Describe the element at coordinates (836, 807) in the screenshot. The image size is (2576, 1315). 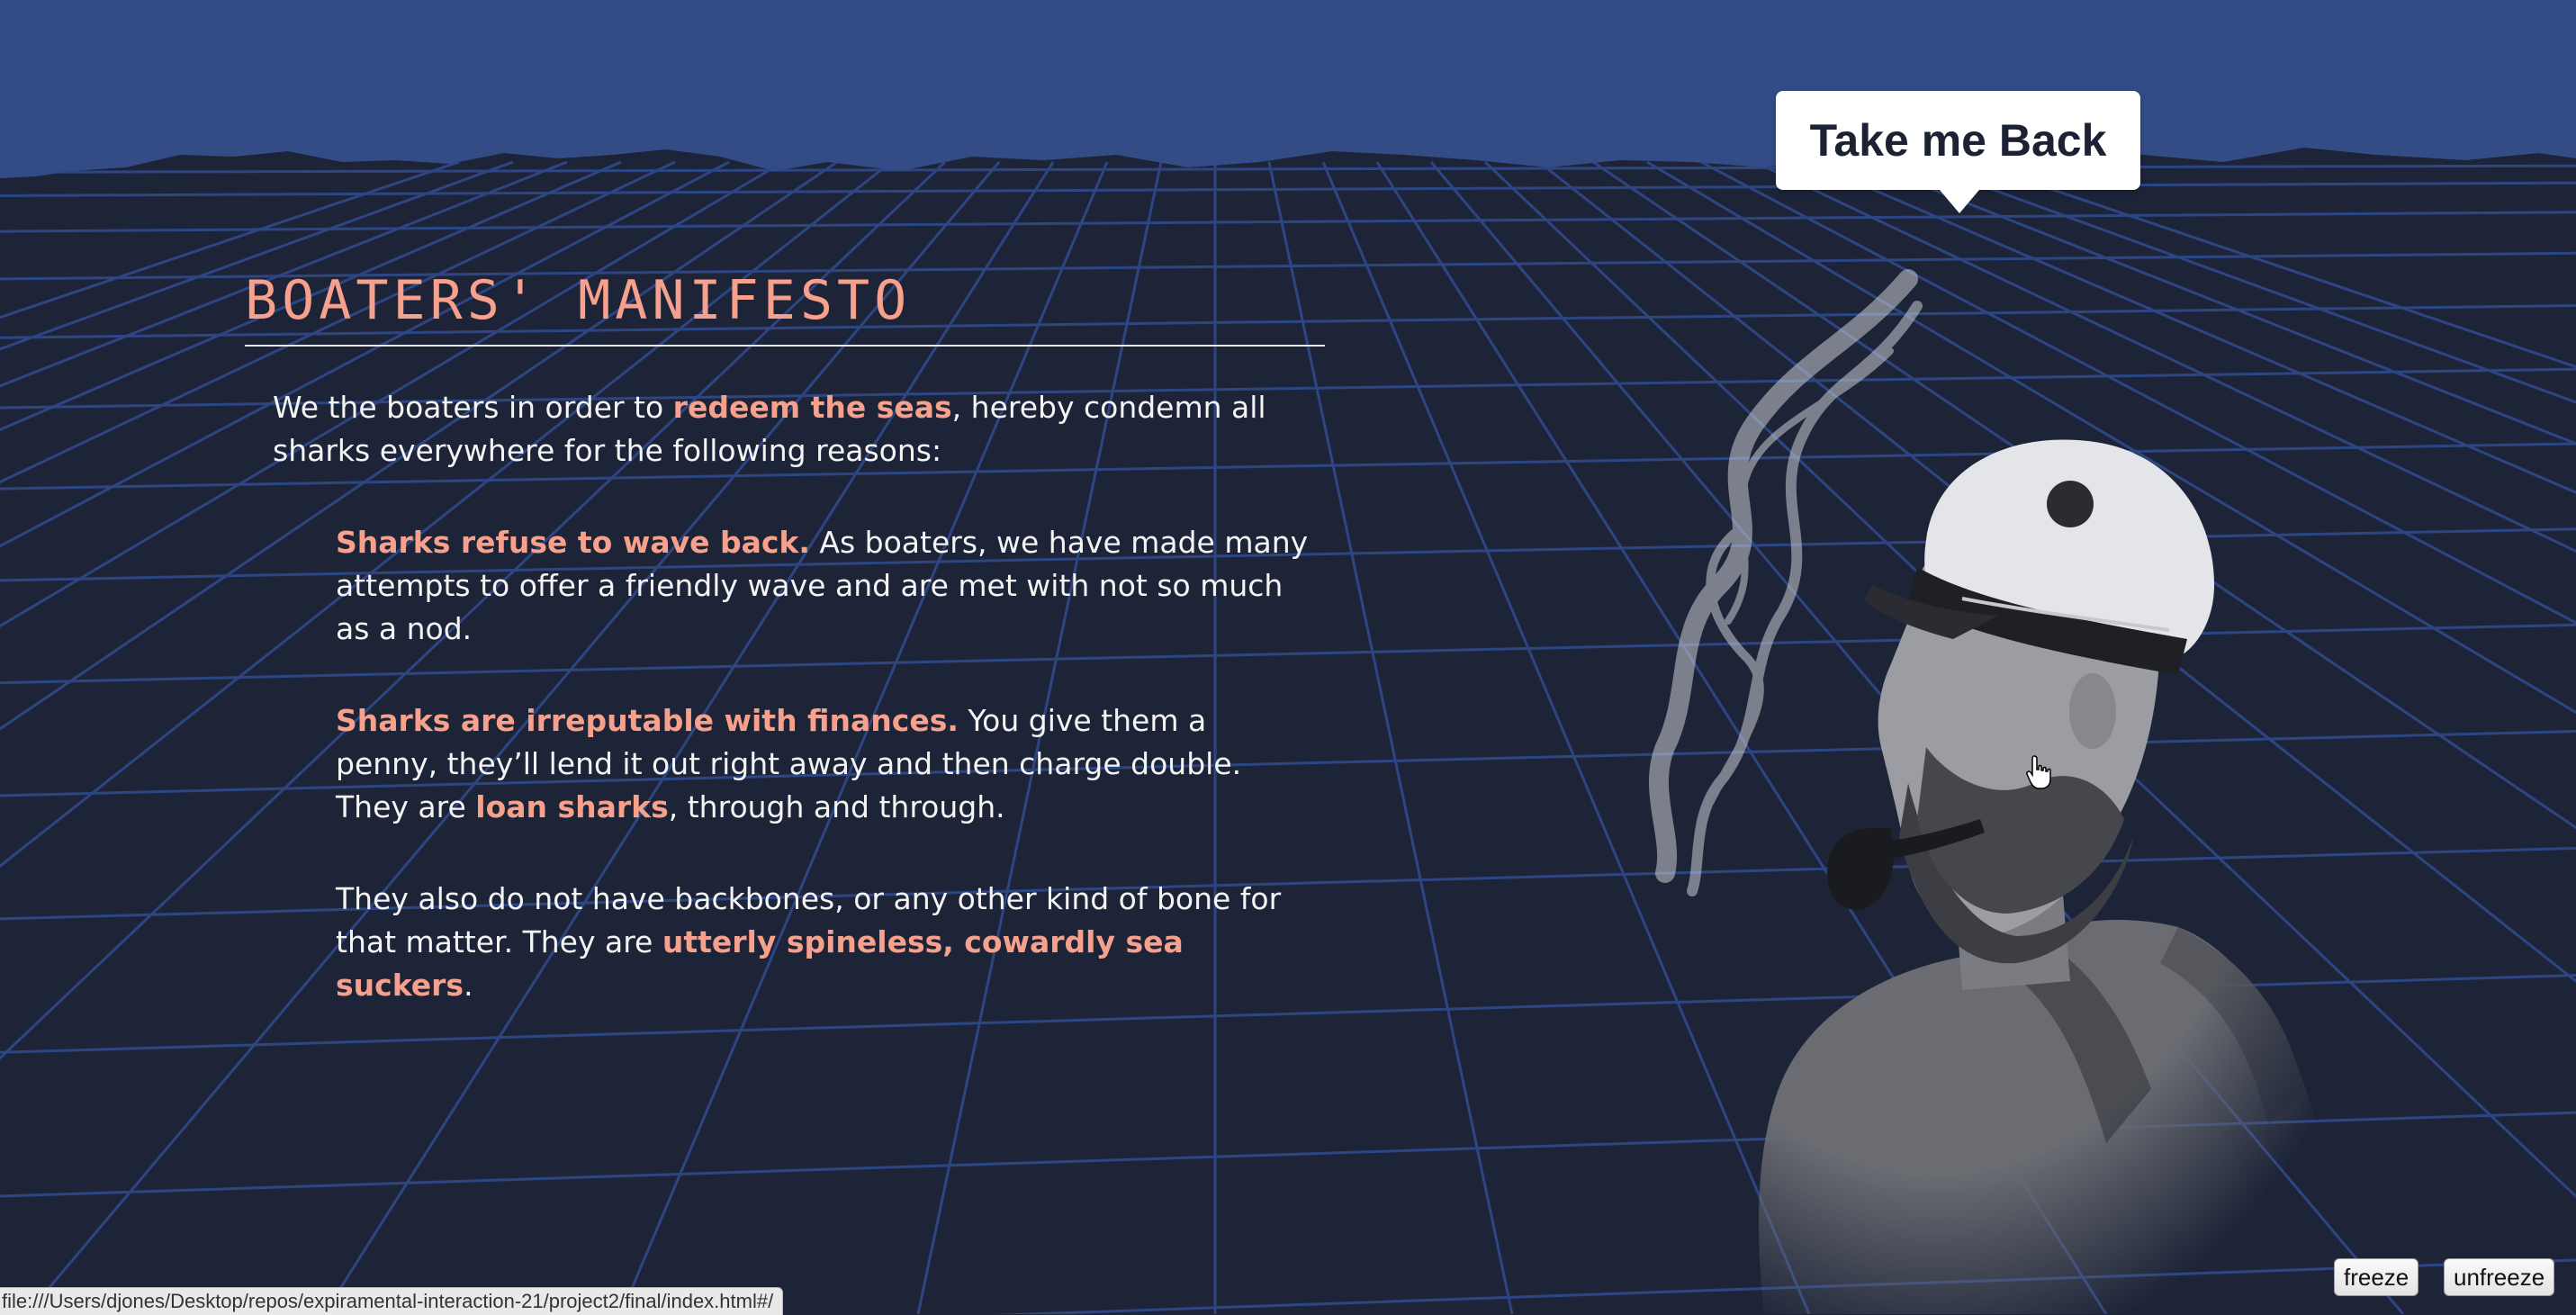
I see `reason-text-end: , through and through.` at that location.